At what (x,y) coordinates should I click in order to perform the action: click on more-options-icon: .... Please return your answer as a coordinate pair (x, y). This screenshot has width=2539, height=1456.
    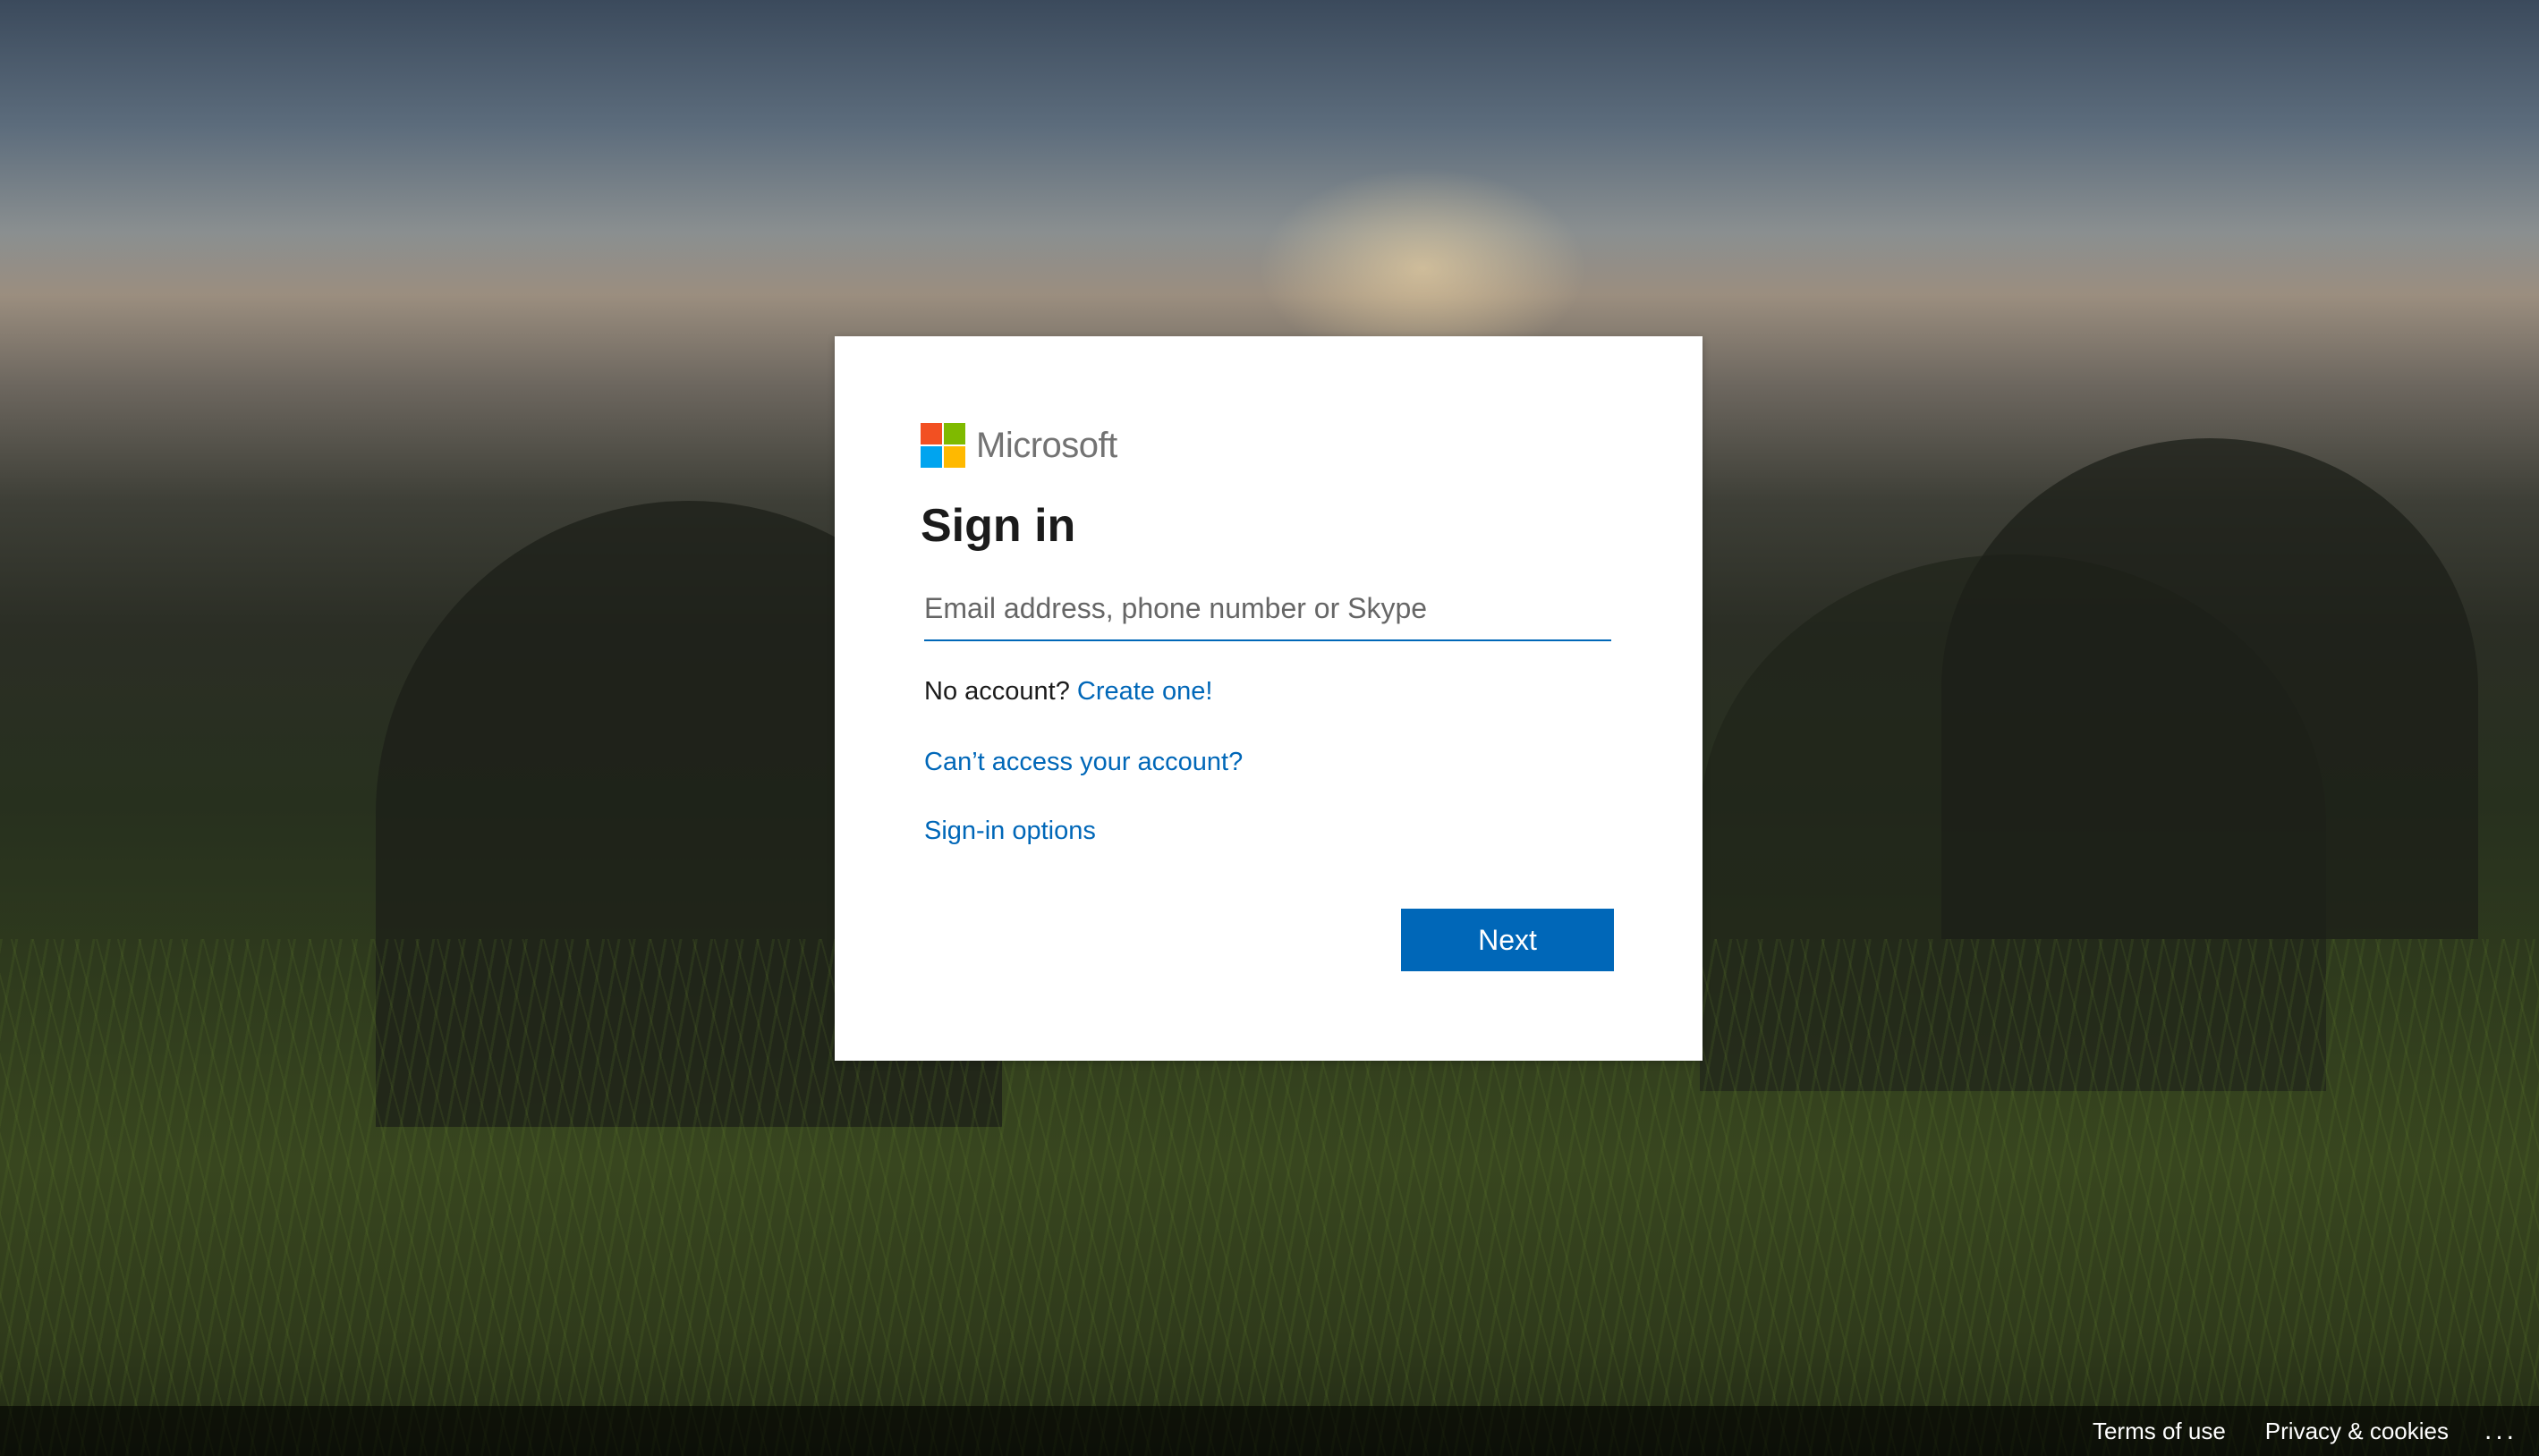
    Looking at the image, I should click on (2501, 1431).